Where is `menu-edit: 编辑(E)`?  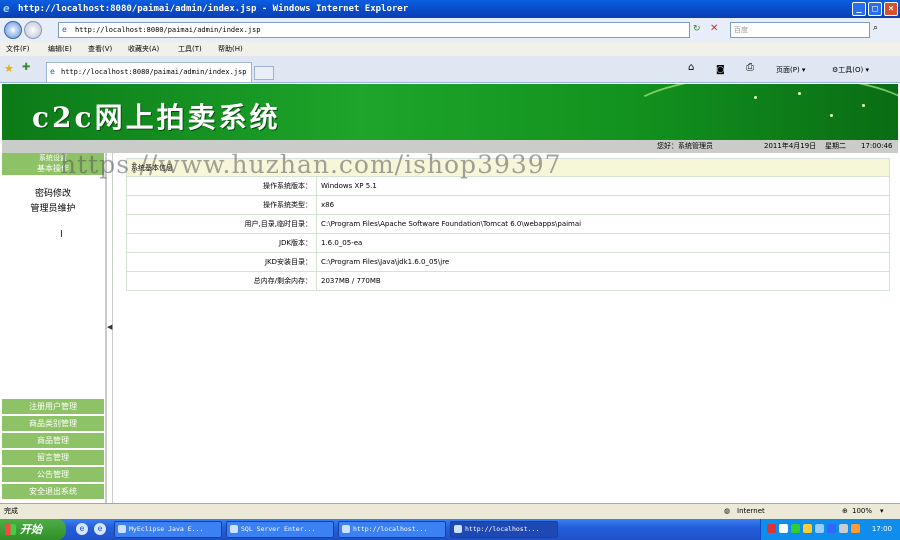
menu-edit: 编辑(E) is located at coordinates (60, 49).